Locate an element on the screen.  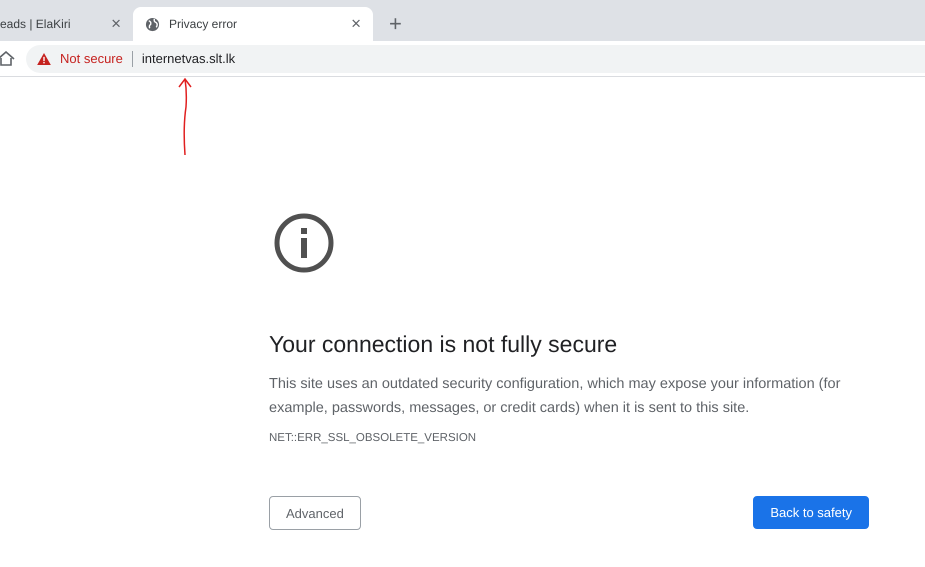
info-icon is located at coordinates (304, 243).